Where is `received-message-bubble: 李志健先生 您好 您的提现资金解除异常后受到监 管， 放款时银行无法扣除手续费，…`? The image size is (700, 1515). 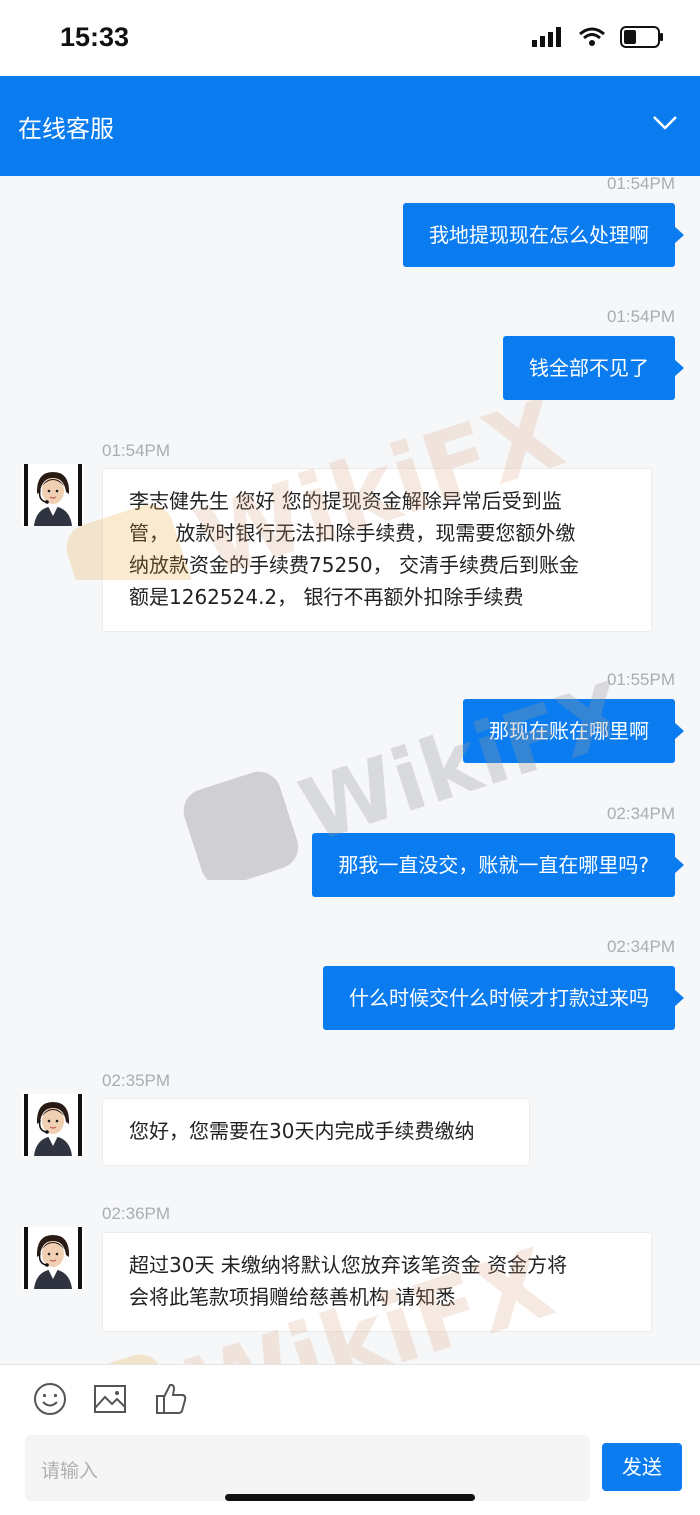
received-message-bubble: 李志健先生 您好 您的提现资金解除异常后受到监 管， 放款时银行无法扣除手续费，… is located at coordinates (377, 550).